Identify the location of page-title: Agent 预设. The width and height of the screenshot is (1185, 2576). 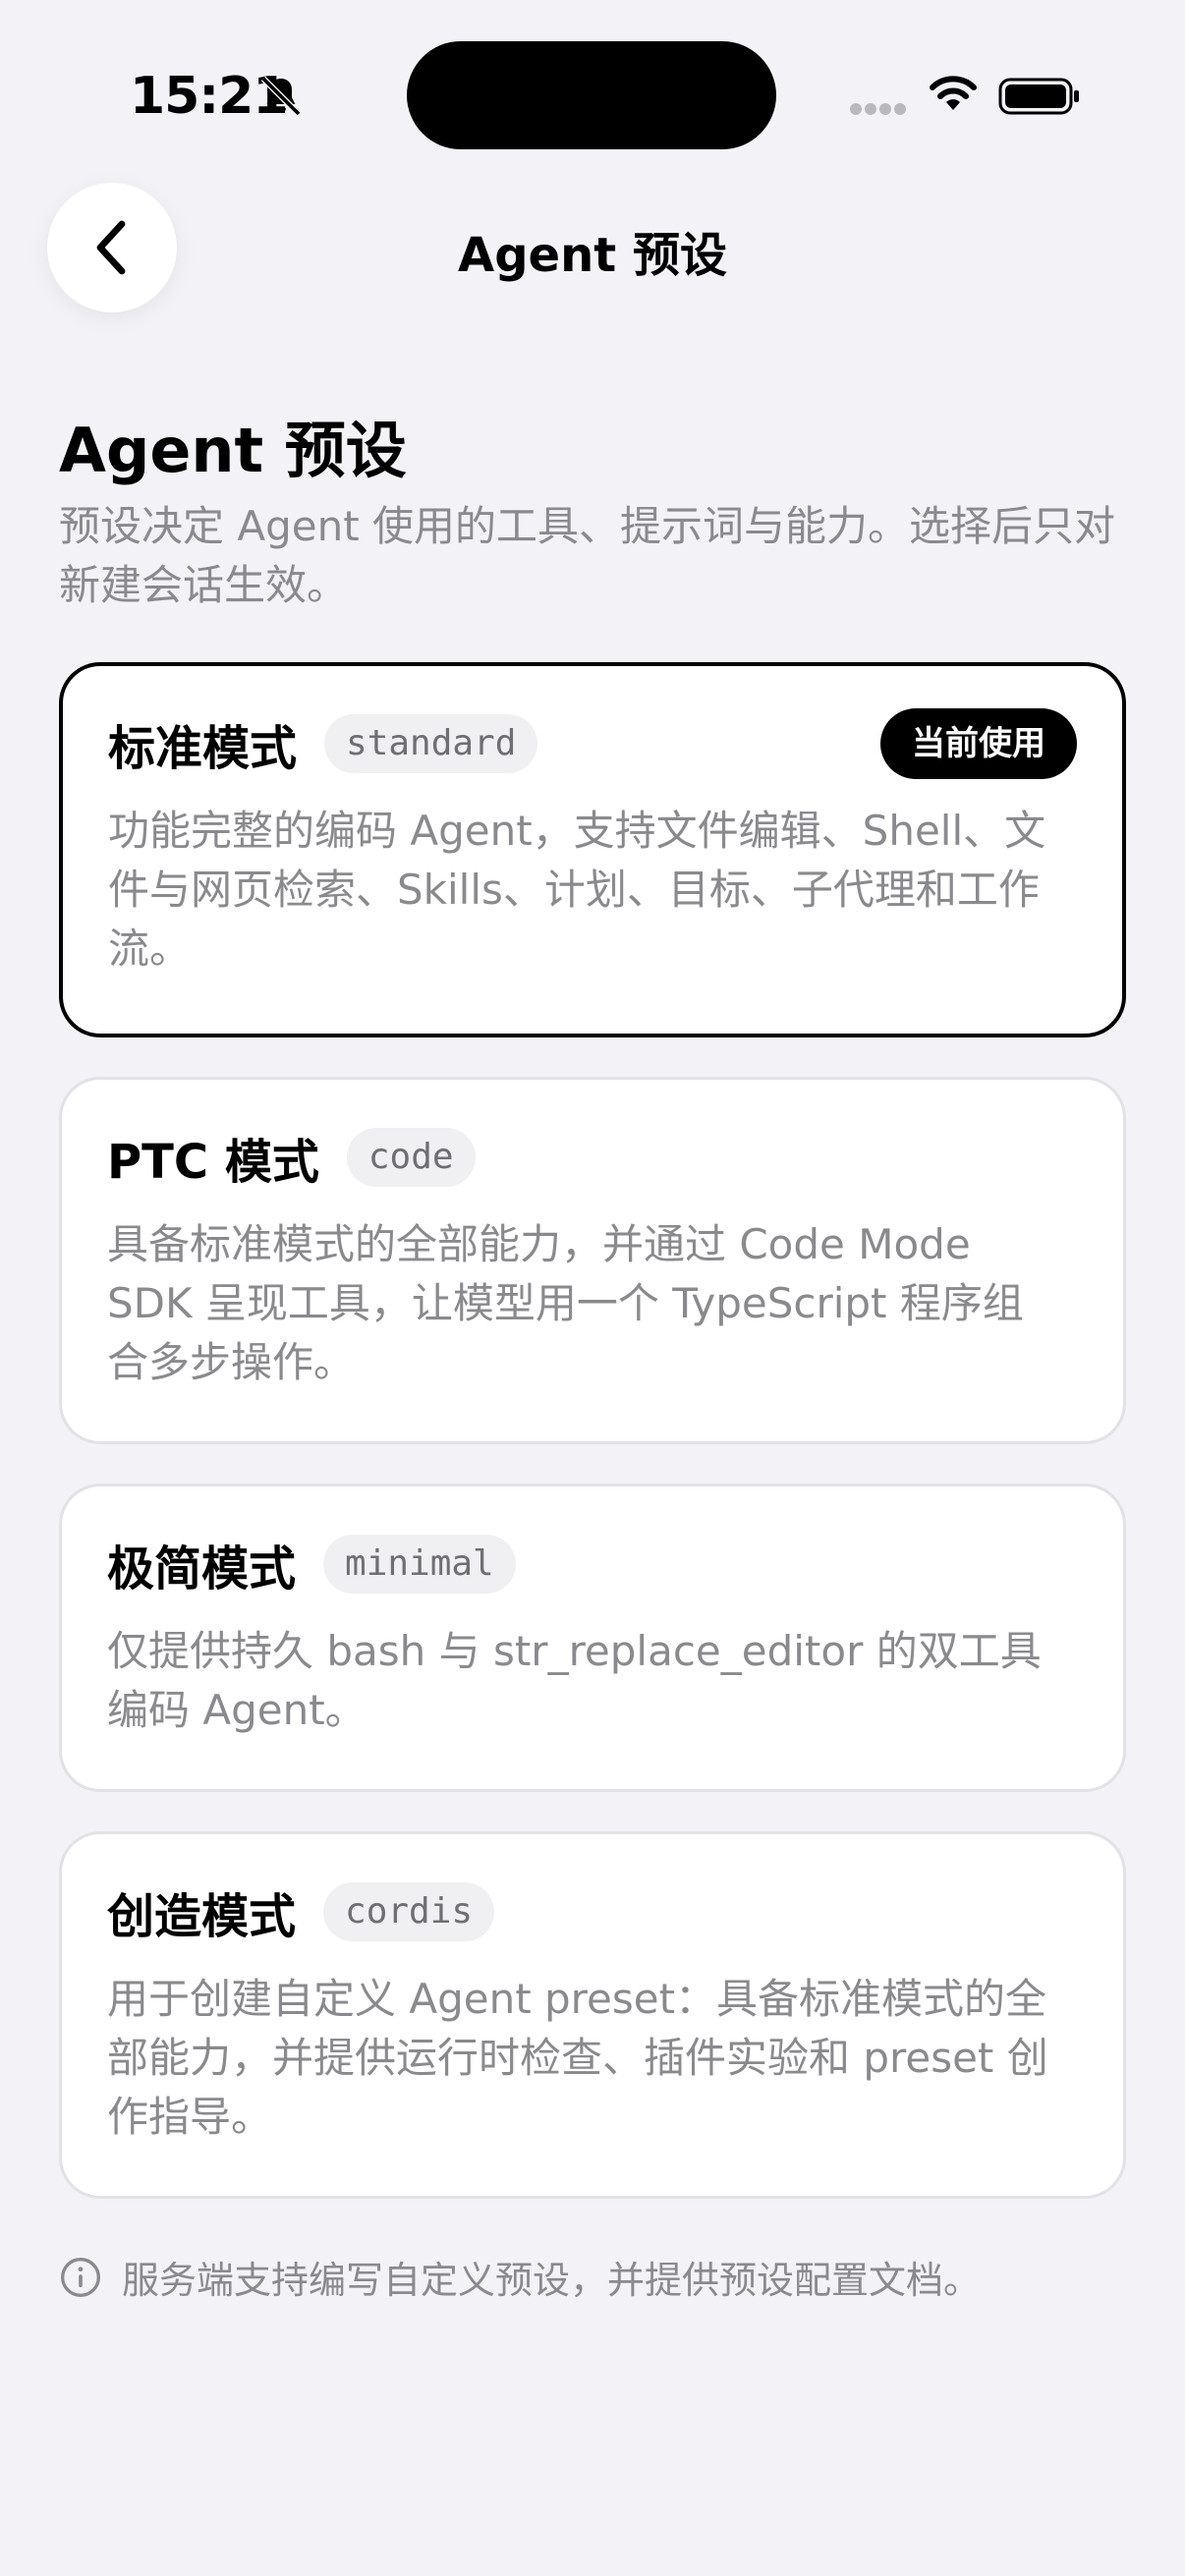
(233, 450).